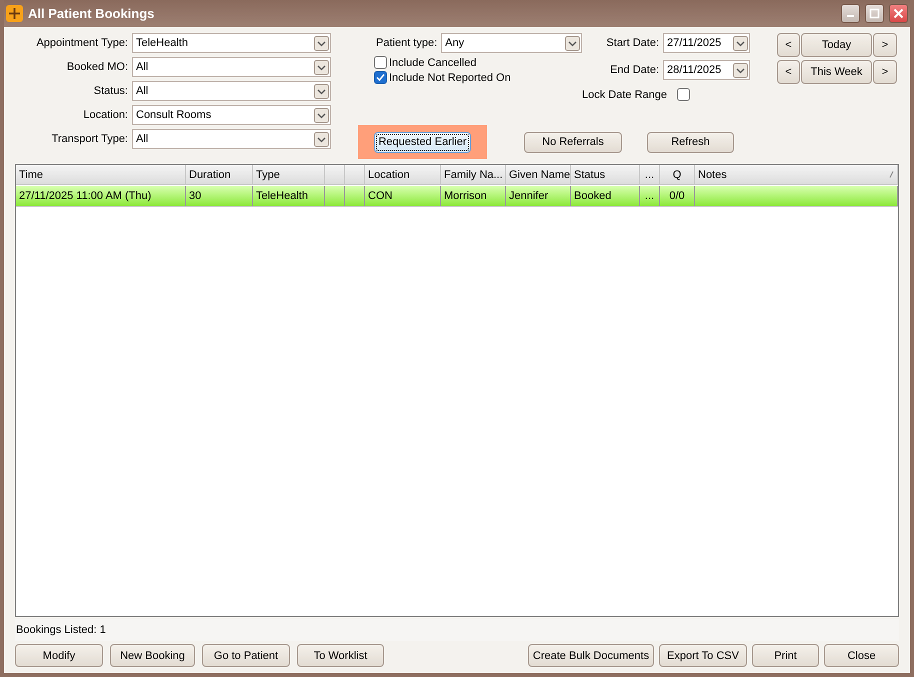 This screenshot has height=677, width=914. What do you see at coordinates (14, 13) in the screenshot?
I see `app-plus-icon` at bounding box center [14, 13].